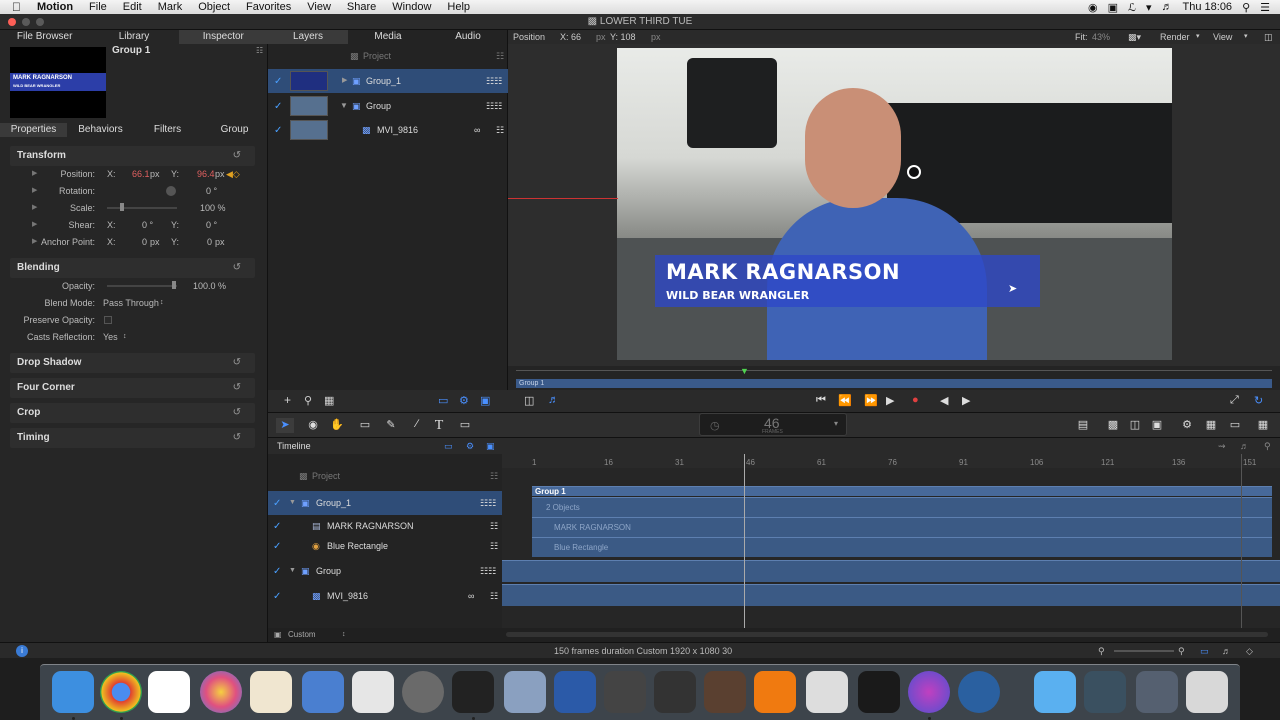 This screenshot has height=720, width=1280. Describe the element at coordinates (468, 37) in the screenshot. I see `tab-audio: Audio` at that location.